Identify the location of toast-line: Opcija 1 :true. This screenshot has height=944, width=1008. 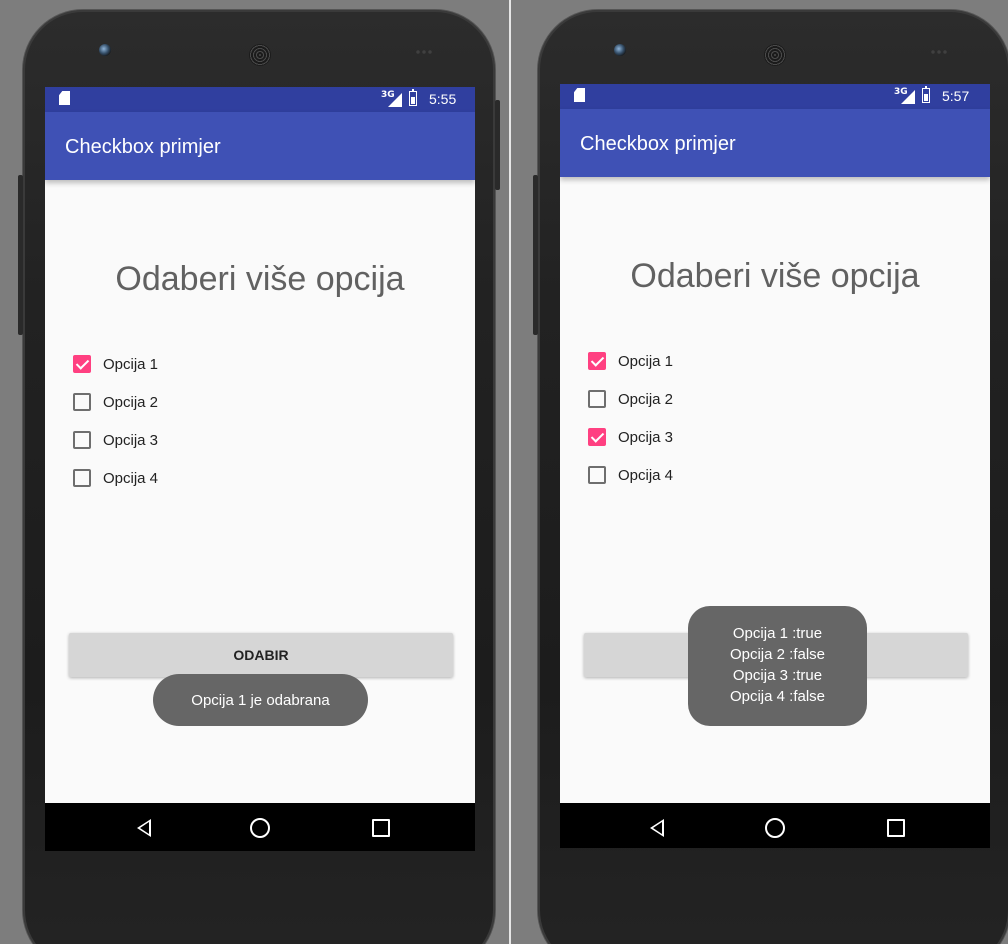
(777, 633).